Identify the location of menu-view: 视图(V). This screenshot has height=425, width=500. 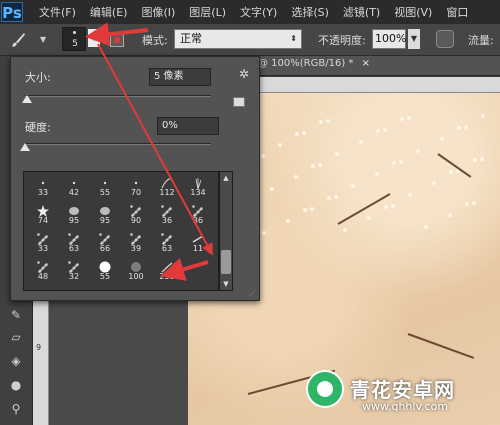
(413, 12).